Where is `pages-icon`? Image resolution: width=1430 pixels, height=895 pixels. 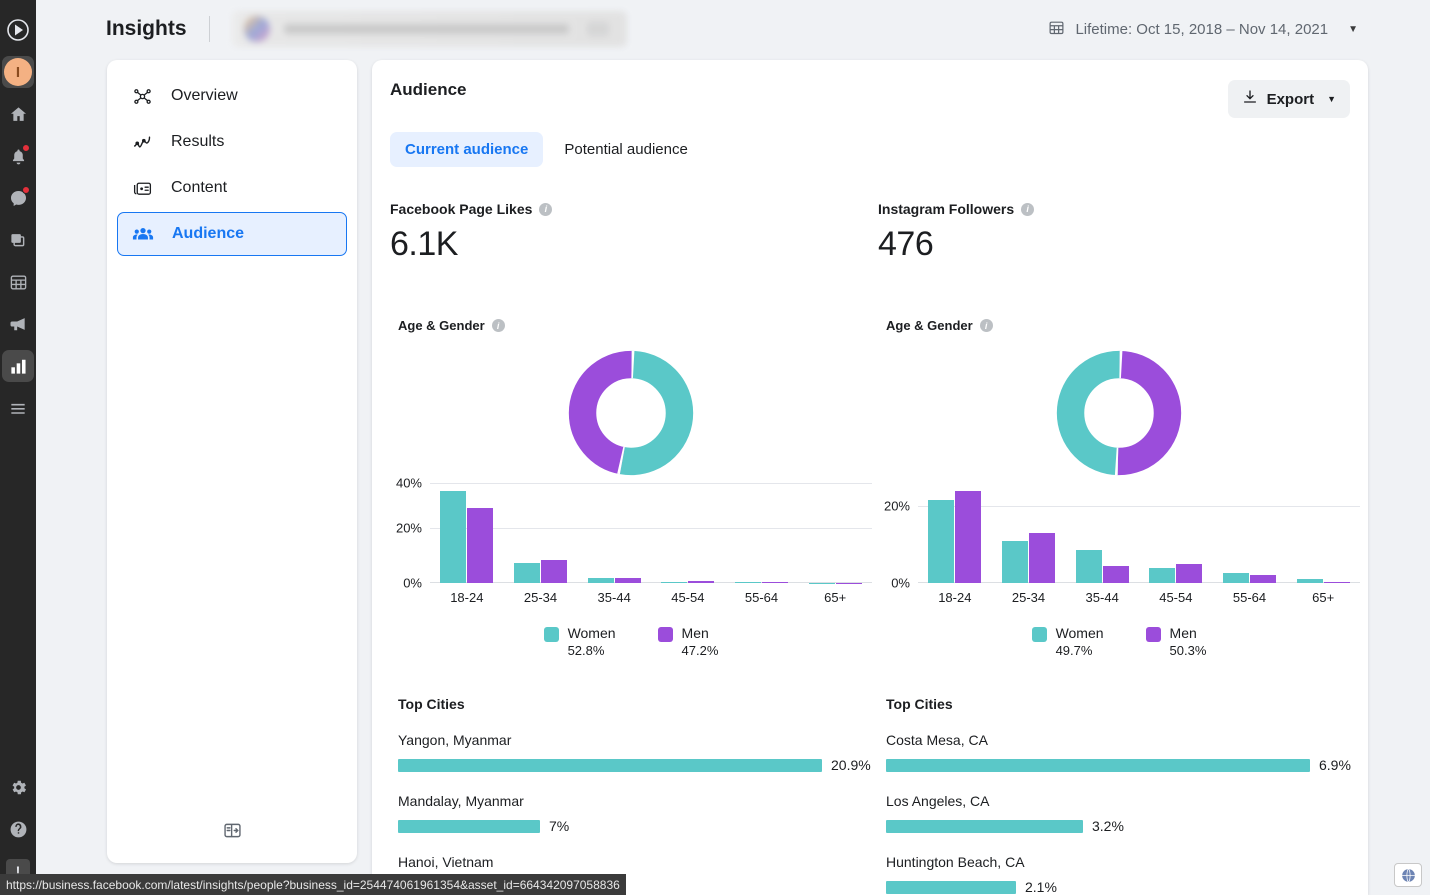
pages-icon is located at coordinates (18, 240).